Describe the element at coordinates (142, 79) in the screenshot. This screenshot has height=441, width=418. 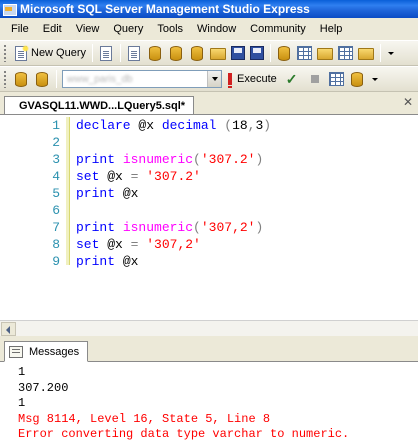
I see `available-databases-dropdown: www_paris_db` at that location.